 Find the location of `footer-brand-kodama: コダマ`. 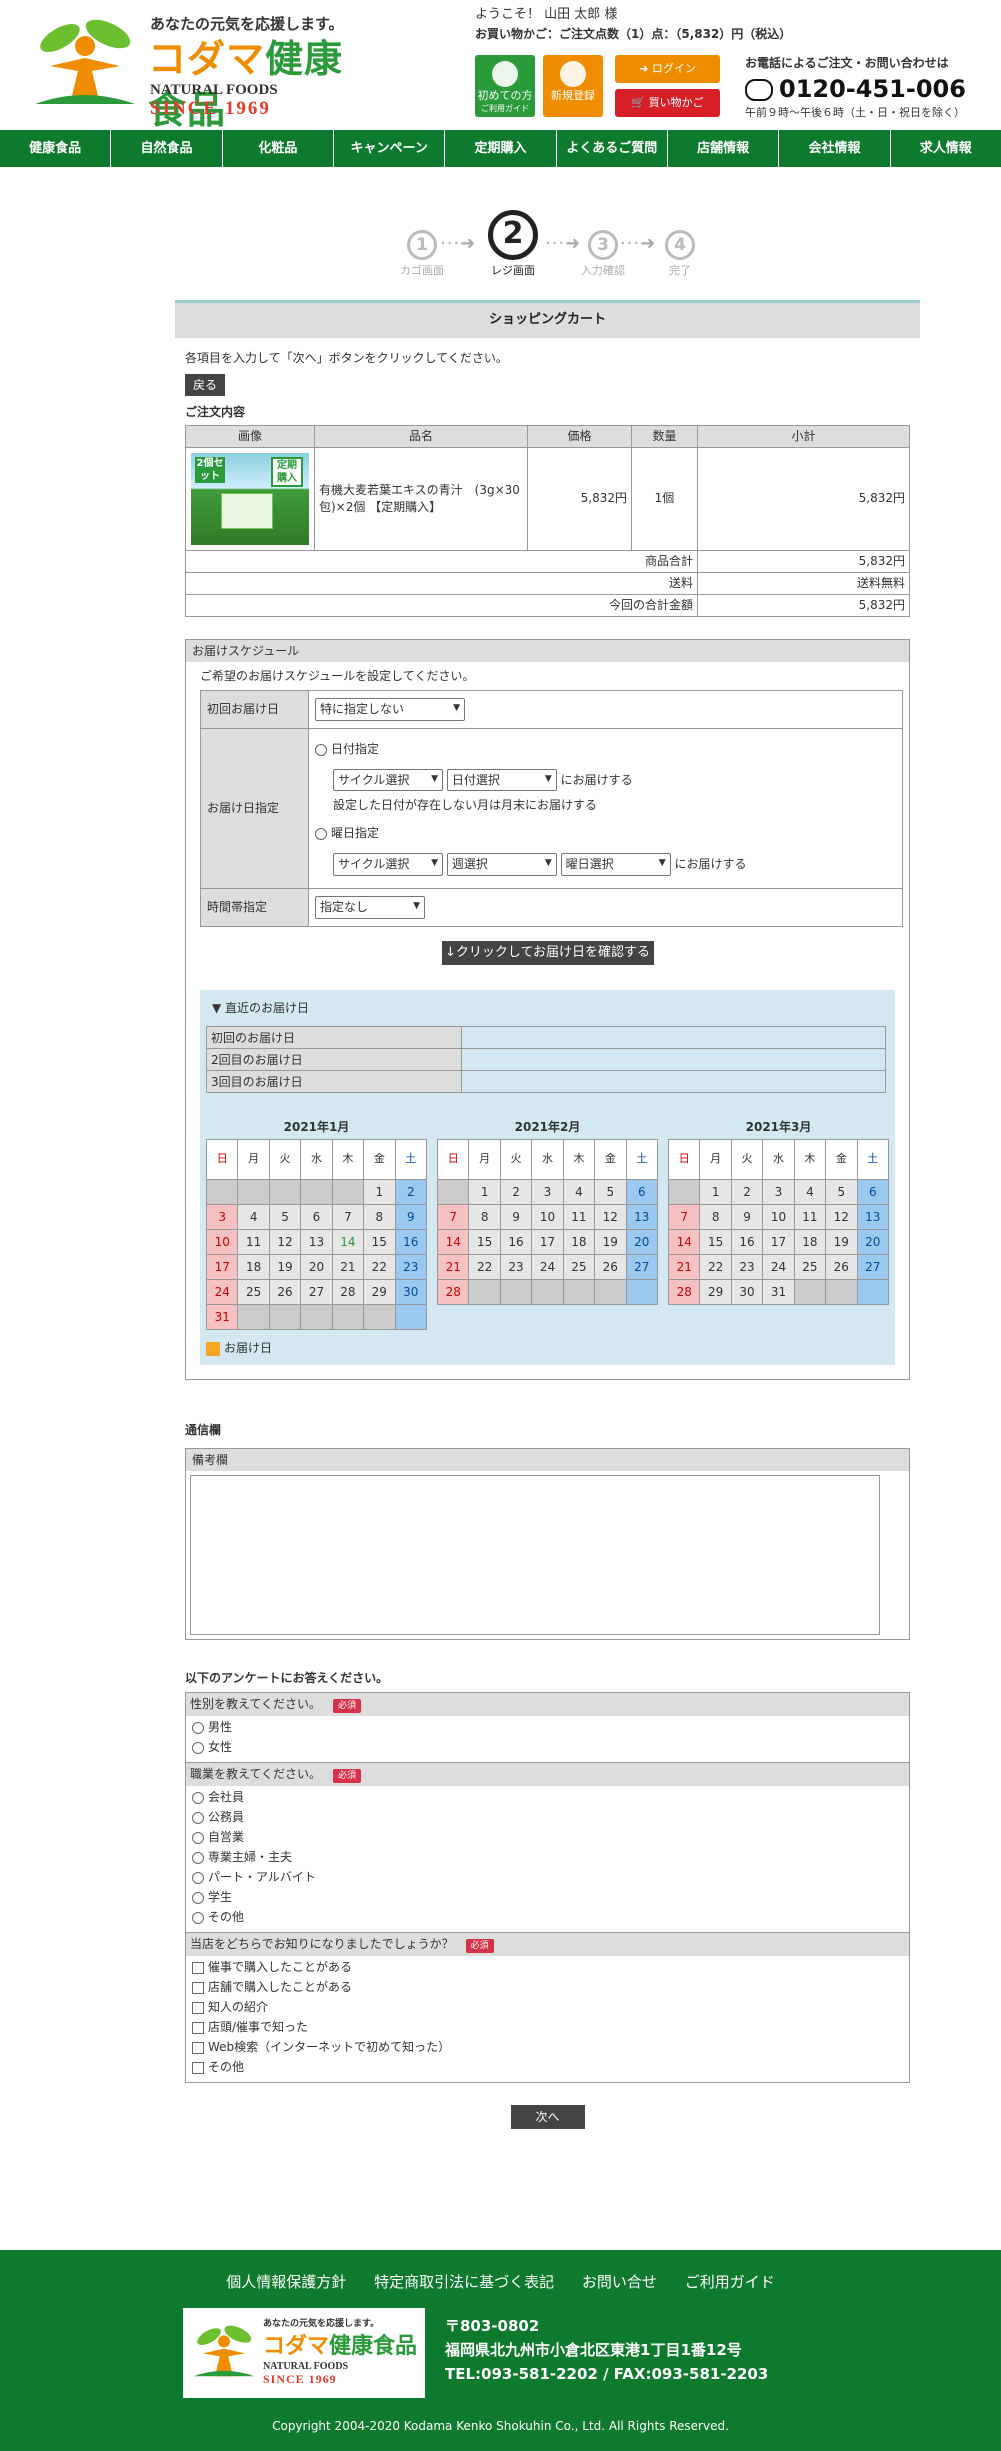

footer-brand-kodama: コダマ is located at coordinates (296, 2346).